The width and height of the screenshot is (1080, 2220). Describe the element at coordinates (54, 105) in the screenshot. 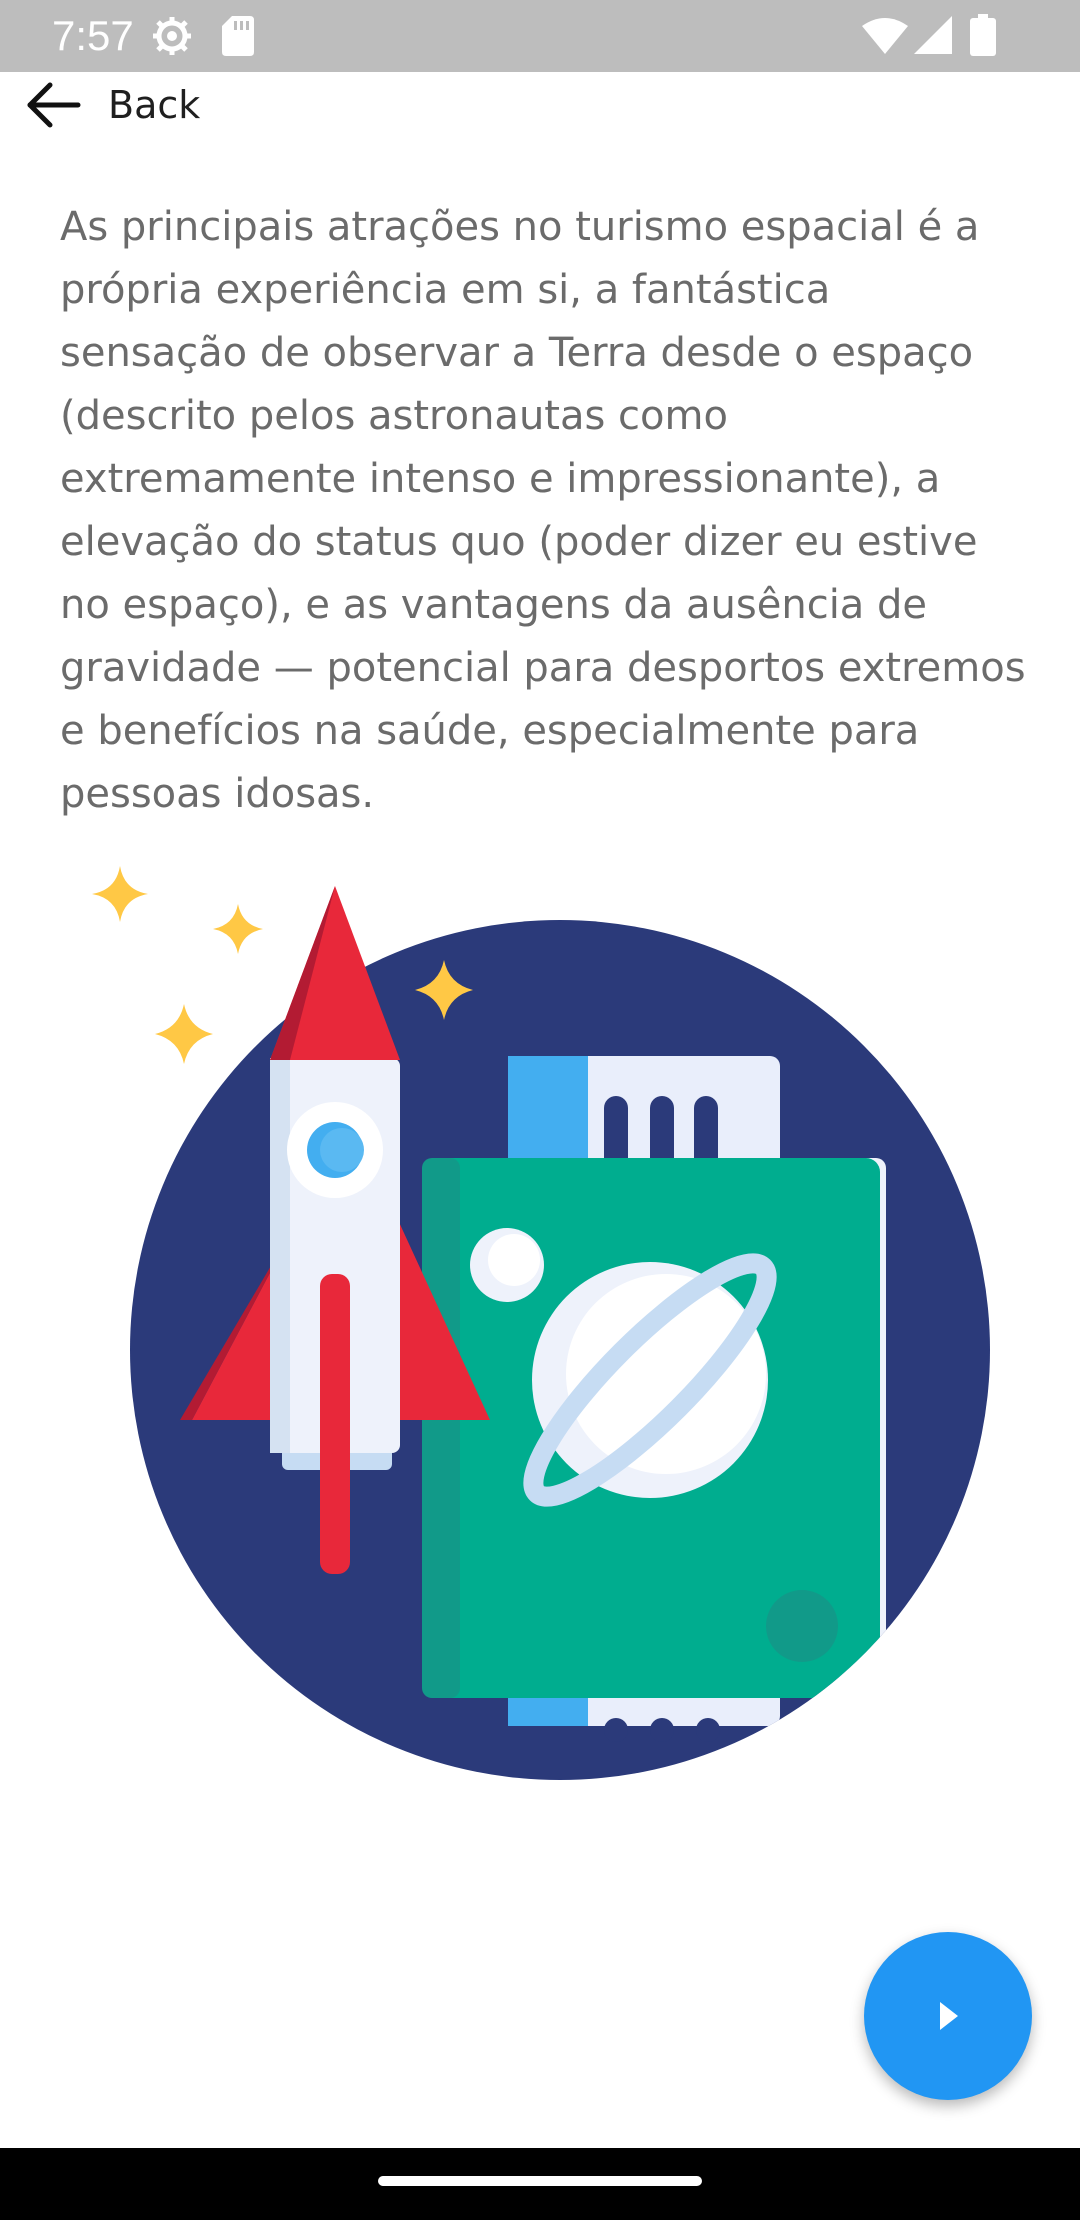

I see `arrow-left-icon` at that location.